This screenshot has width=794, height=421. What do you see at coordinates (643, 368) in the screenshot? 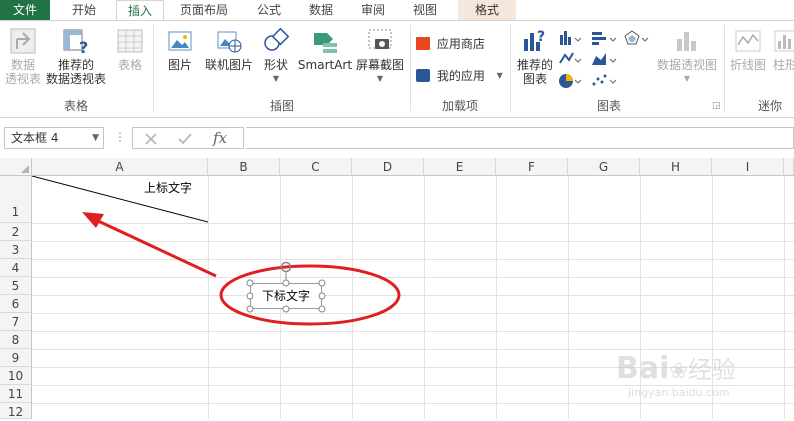
I see `watermark-brand: Bai` at bounding box center [643, 368].